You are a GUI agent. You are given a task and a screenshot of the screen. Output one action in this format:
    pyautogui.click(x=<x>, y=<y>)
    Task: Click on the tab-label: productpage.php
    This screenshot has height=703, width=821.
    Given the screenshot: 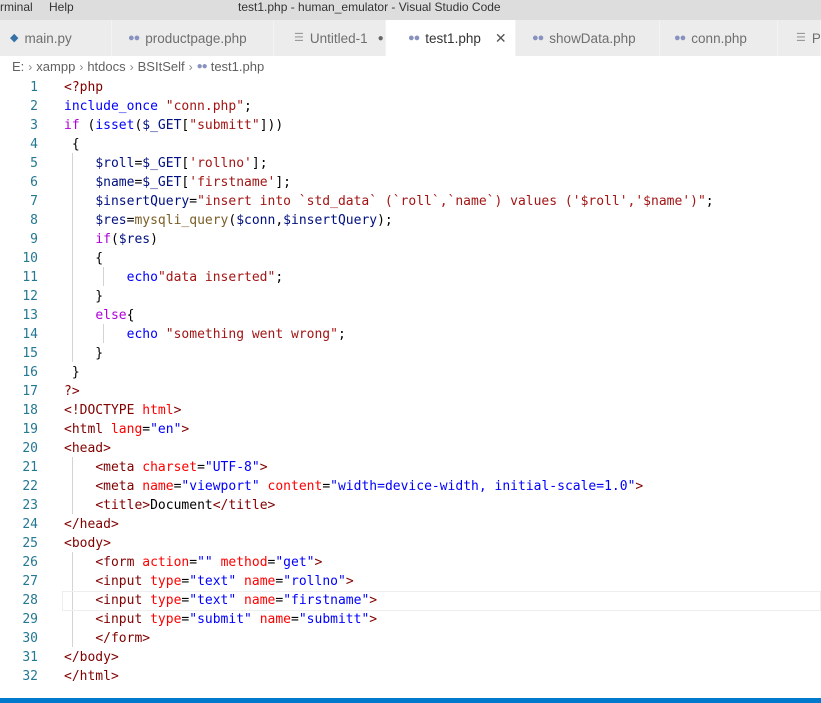 What is the action you would take?
    pyautogui.click(x=196, y=38)
    